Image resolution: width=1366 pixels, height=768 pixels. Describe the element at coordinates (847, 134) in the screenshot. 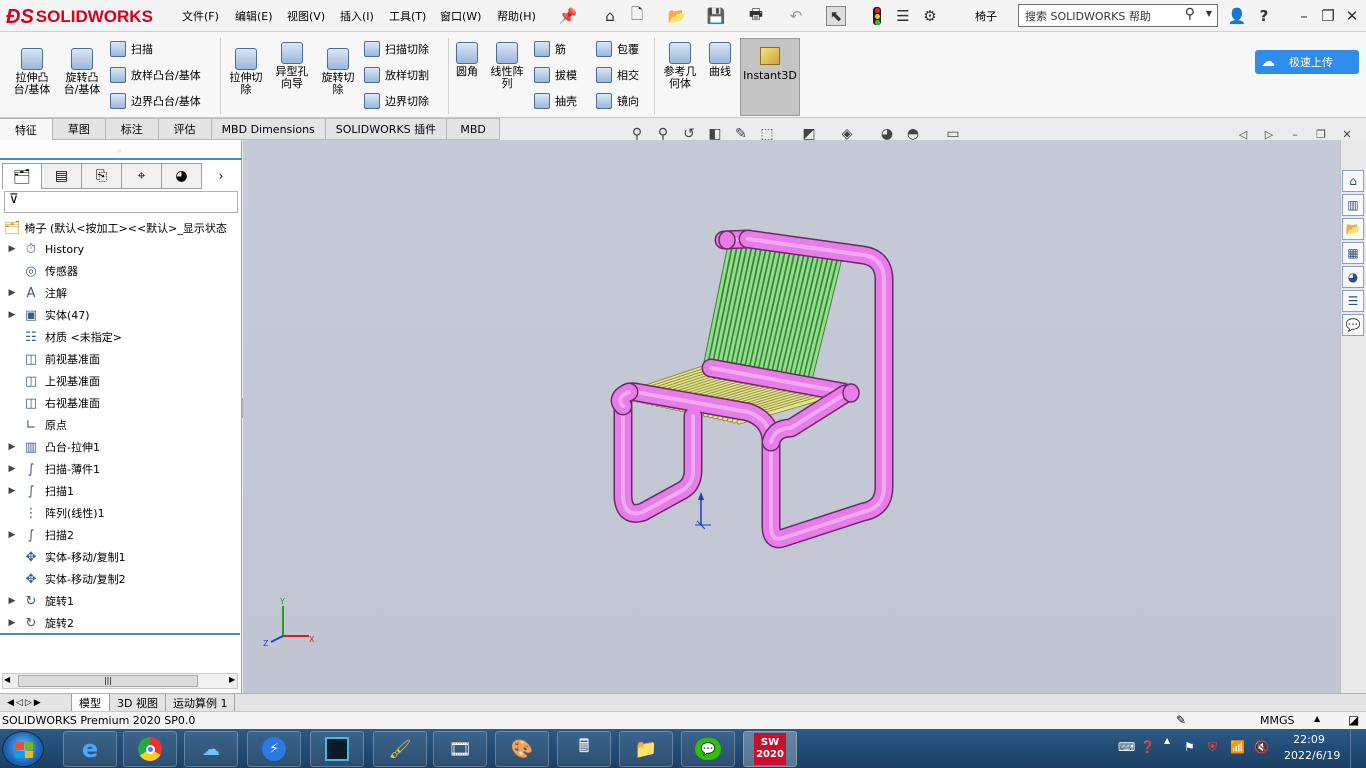

I see `hide-show-items-icon: ◈` at that location.